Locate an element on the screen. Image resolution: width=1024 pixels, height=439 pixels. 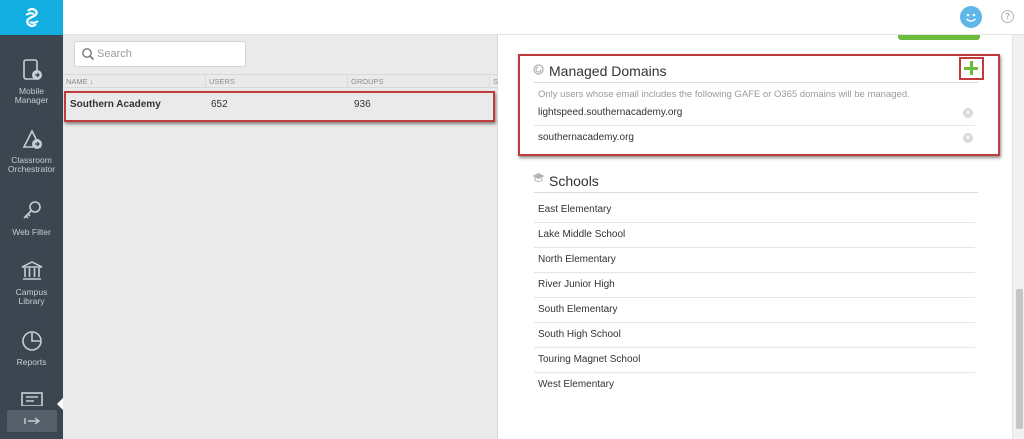
school-item: Lake Middle School is located at coordinates (754, 235).